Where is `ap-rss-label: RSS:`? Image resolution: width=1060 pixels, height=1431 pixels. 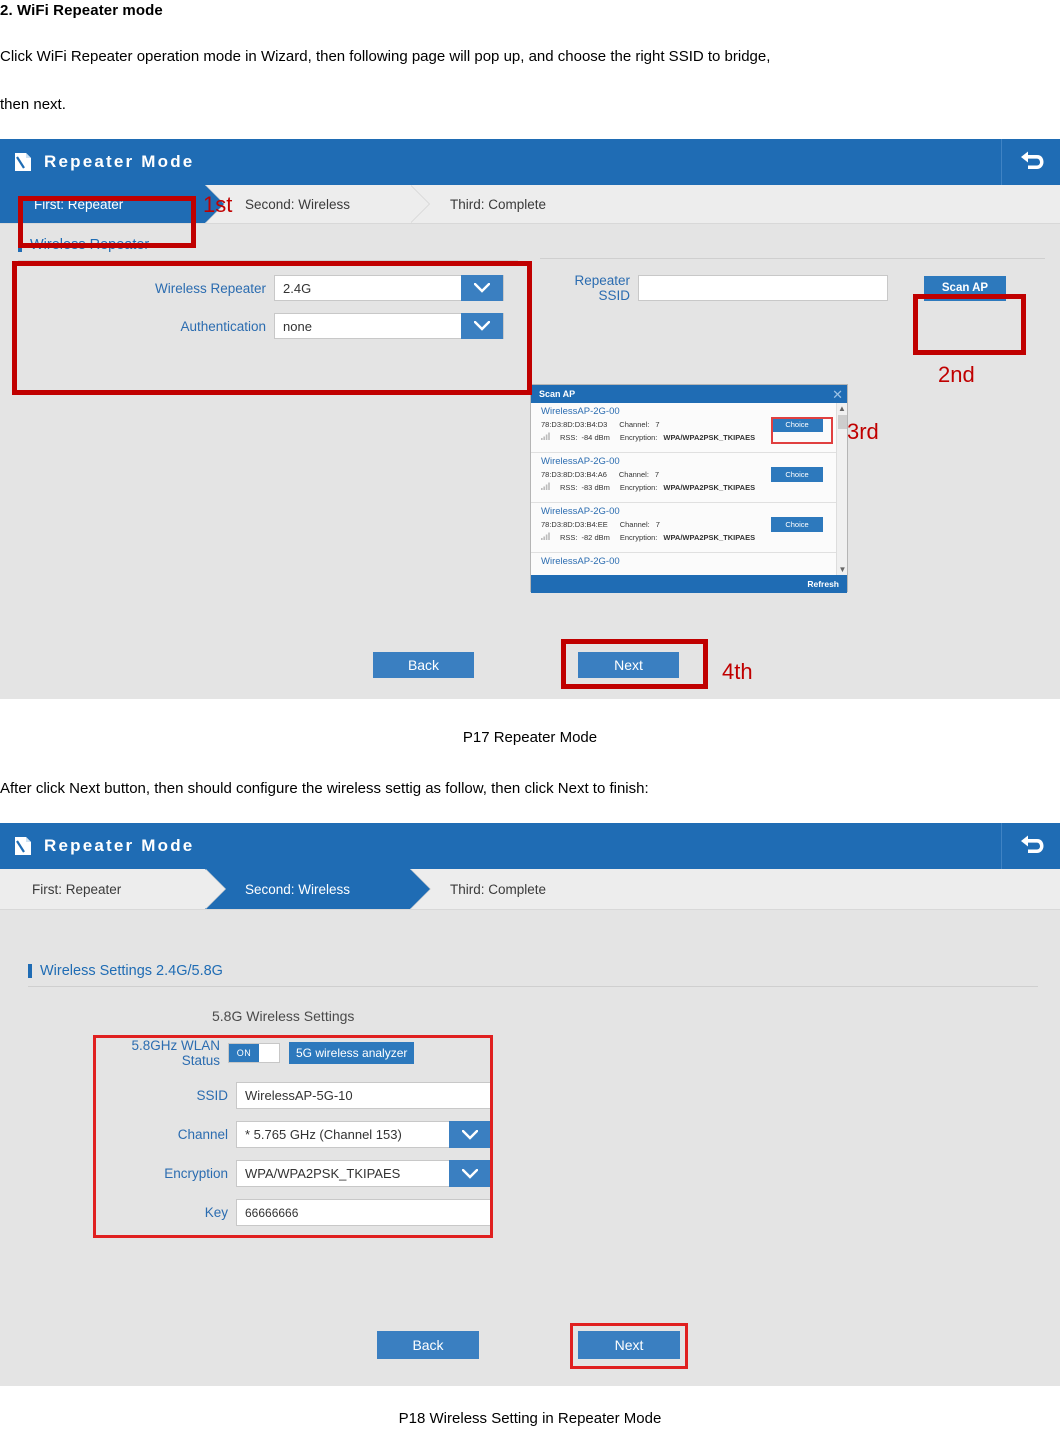 ap-rss-label: RSS: is located at coordinates (569, 437).